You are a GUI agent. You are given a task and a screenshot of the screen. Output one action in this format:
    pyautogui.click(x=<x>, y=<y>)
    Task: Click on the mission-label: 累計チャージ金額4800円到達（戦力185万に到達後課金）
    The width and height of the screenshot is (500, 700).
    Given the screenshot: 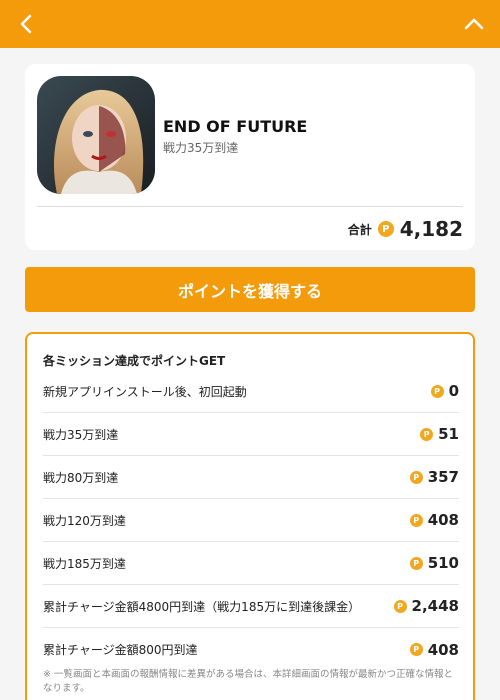 What is the action you would take?
    pyautogui.click(x=202, y=606)
    